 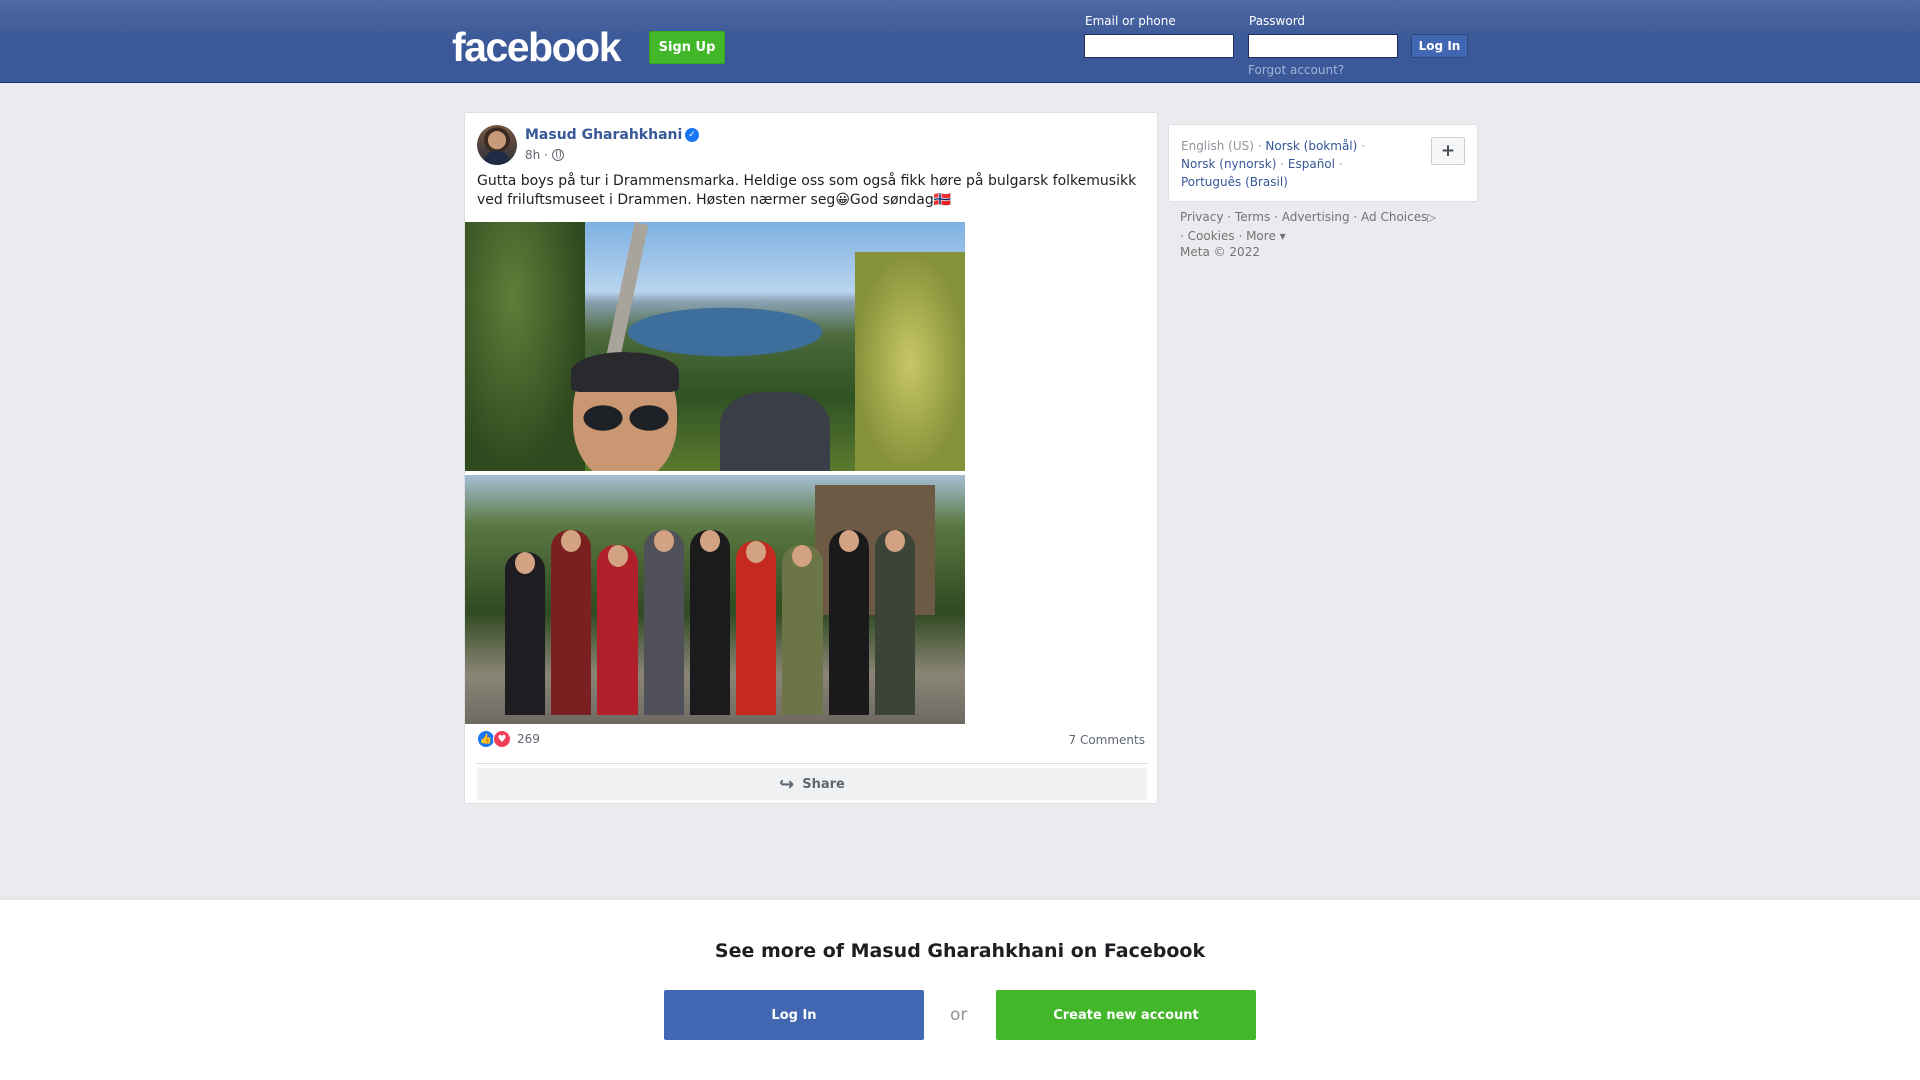 I want to click on share-button: ↪ Share, so click(x=812, y=784).